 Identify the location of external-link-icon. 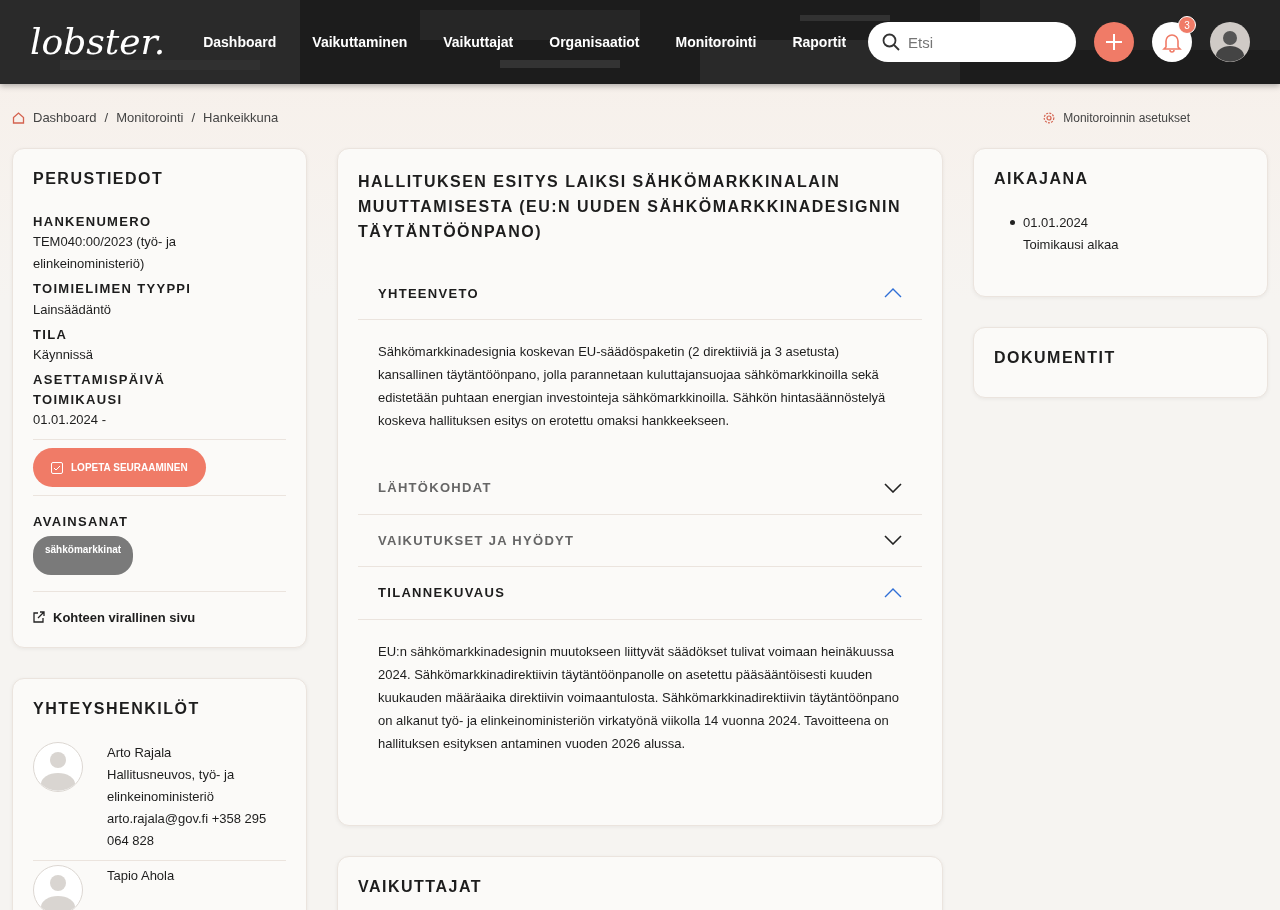
(39, 617).